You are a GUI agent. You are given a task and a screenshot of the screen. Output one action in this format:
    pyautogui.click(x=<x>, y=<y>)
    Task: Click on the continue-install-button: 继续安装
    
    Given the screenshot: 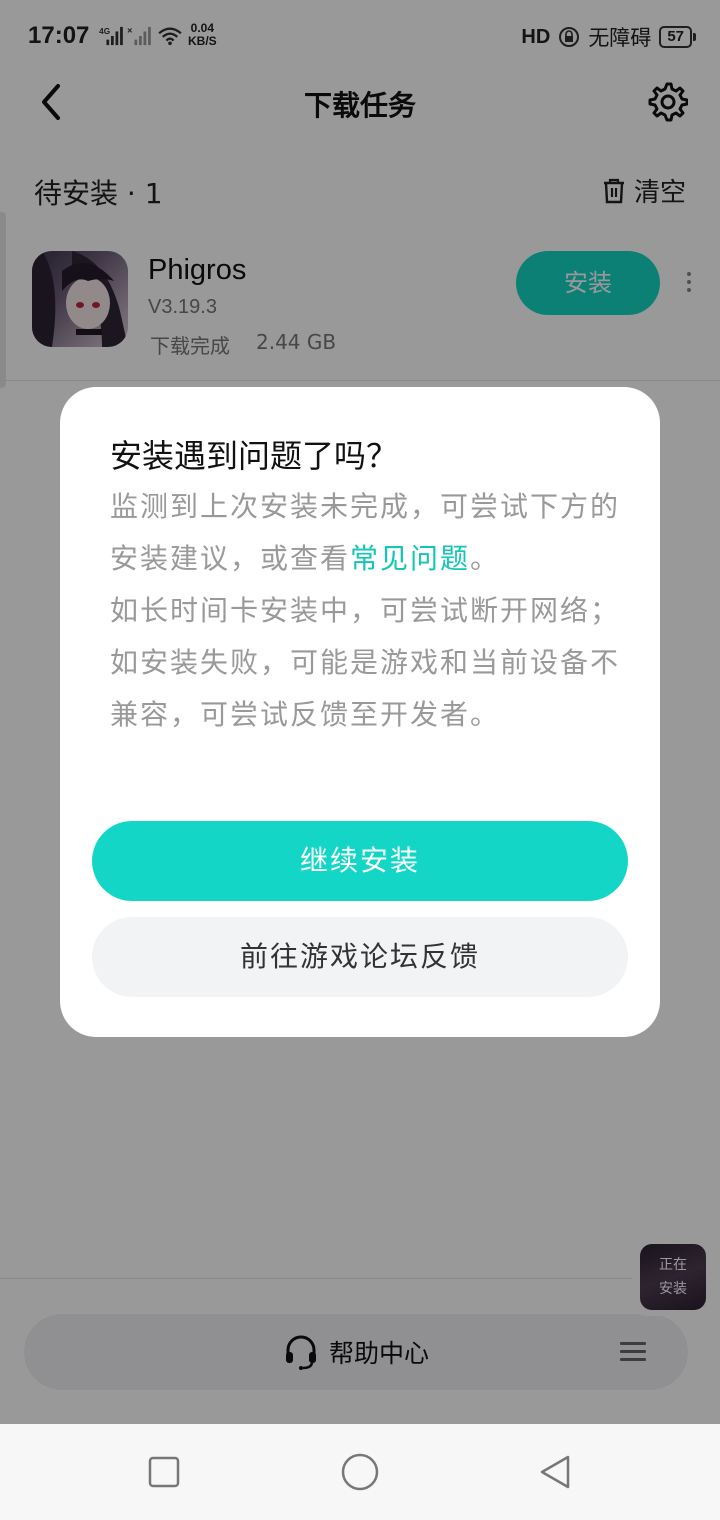 What is the action you would take?
    pyautogui.click(x=360, y=861)
    